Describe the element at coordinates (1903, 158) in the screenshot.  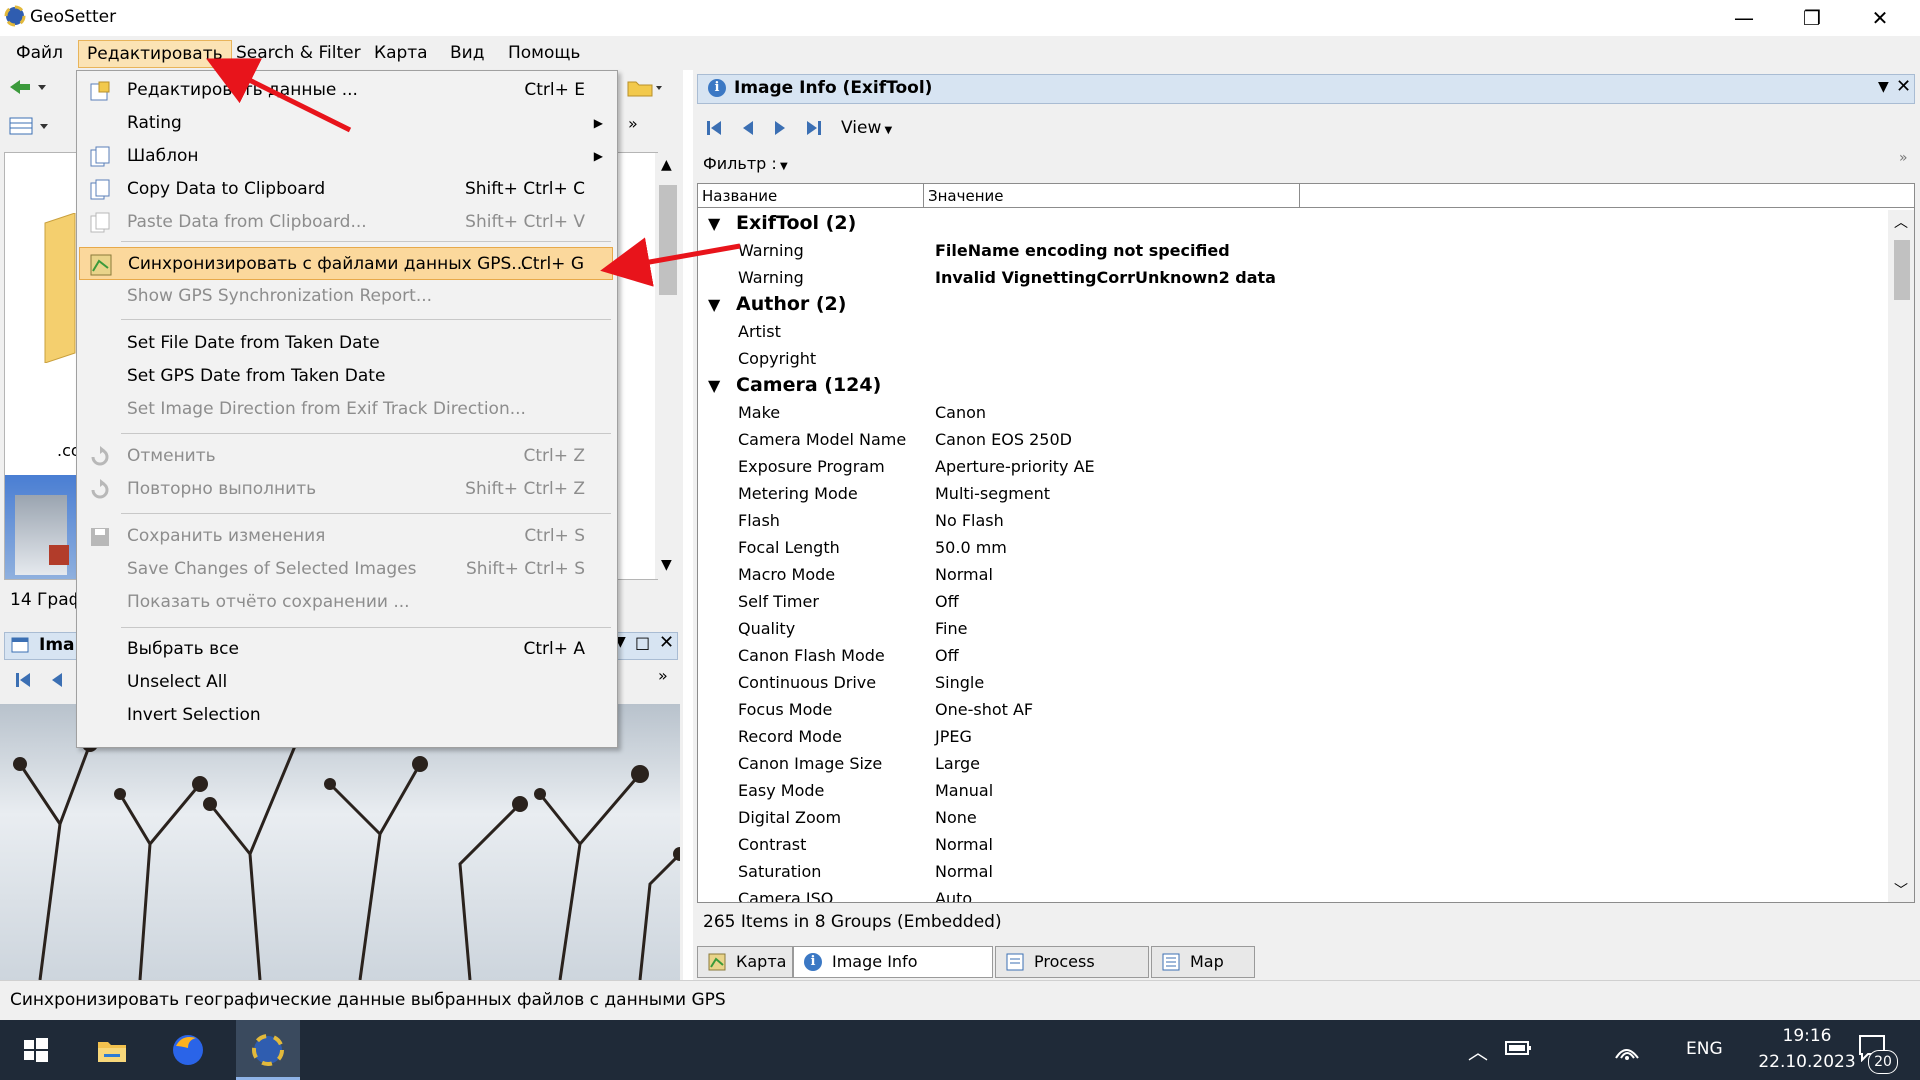
I see `filter-expand-icon: »` at that location.